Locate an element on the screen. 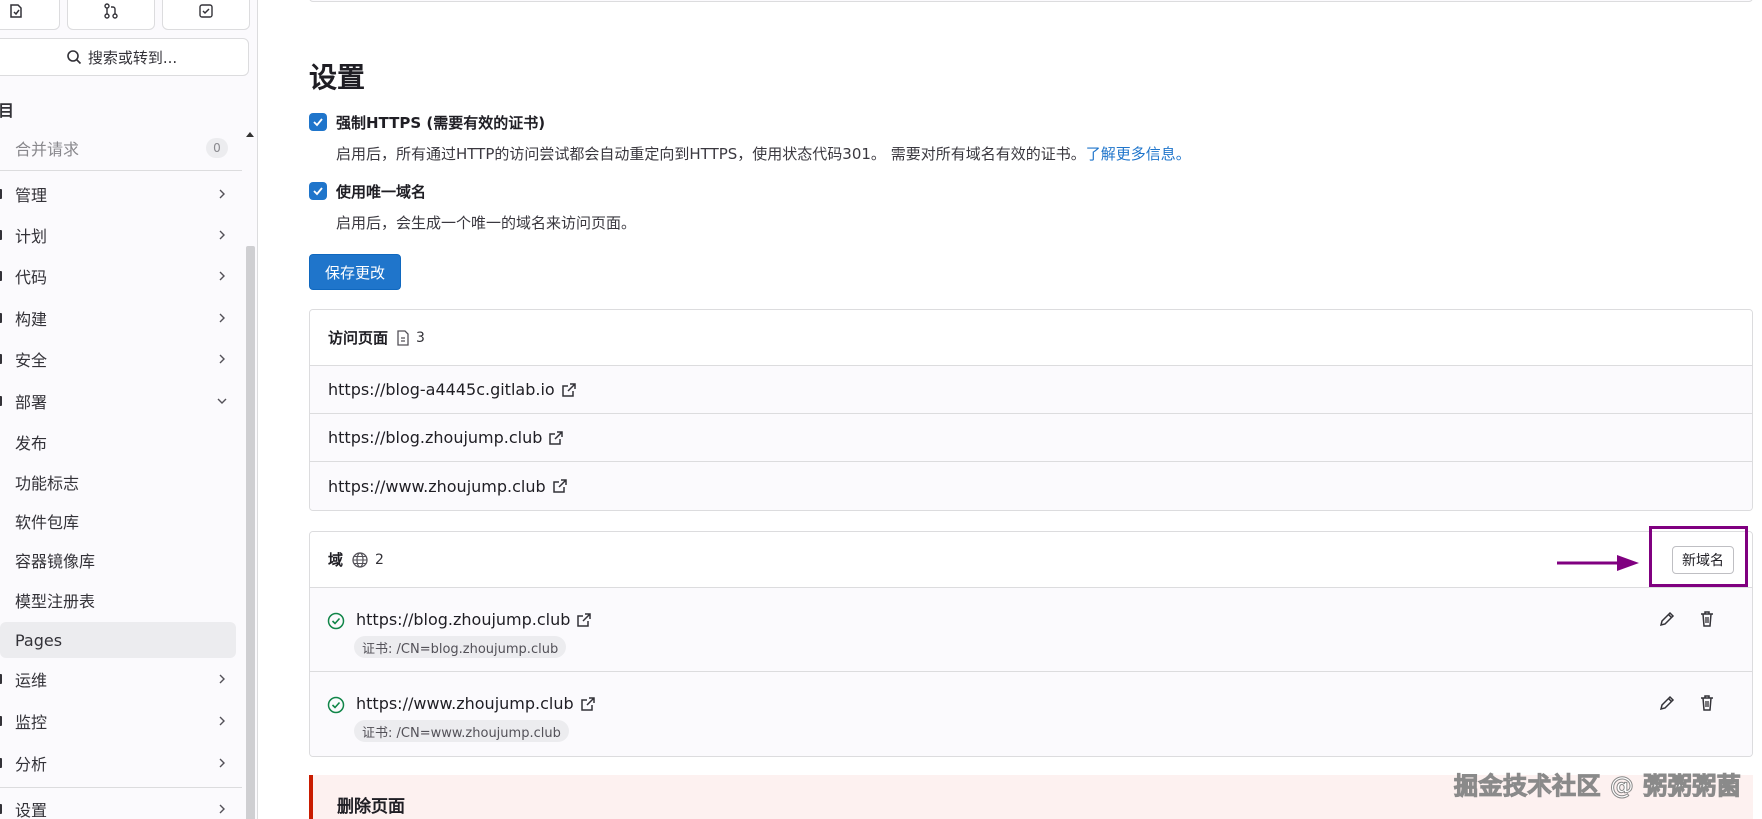 The image size is (1762, 819). project-label: 目 is located at coordinates (7, 109).